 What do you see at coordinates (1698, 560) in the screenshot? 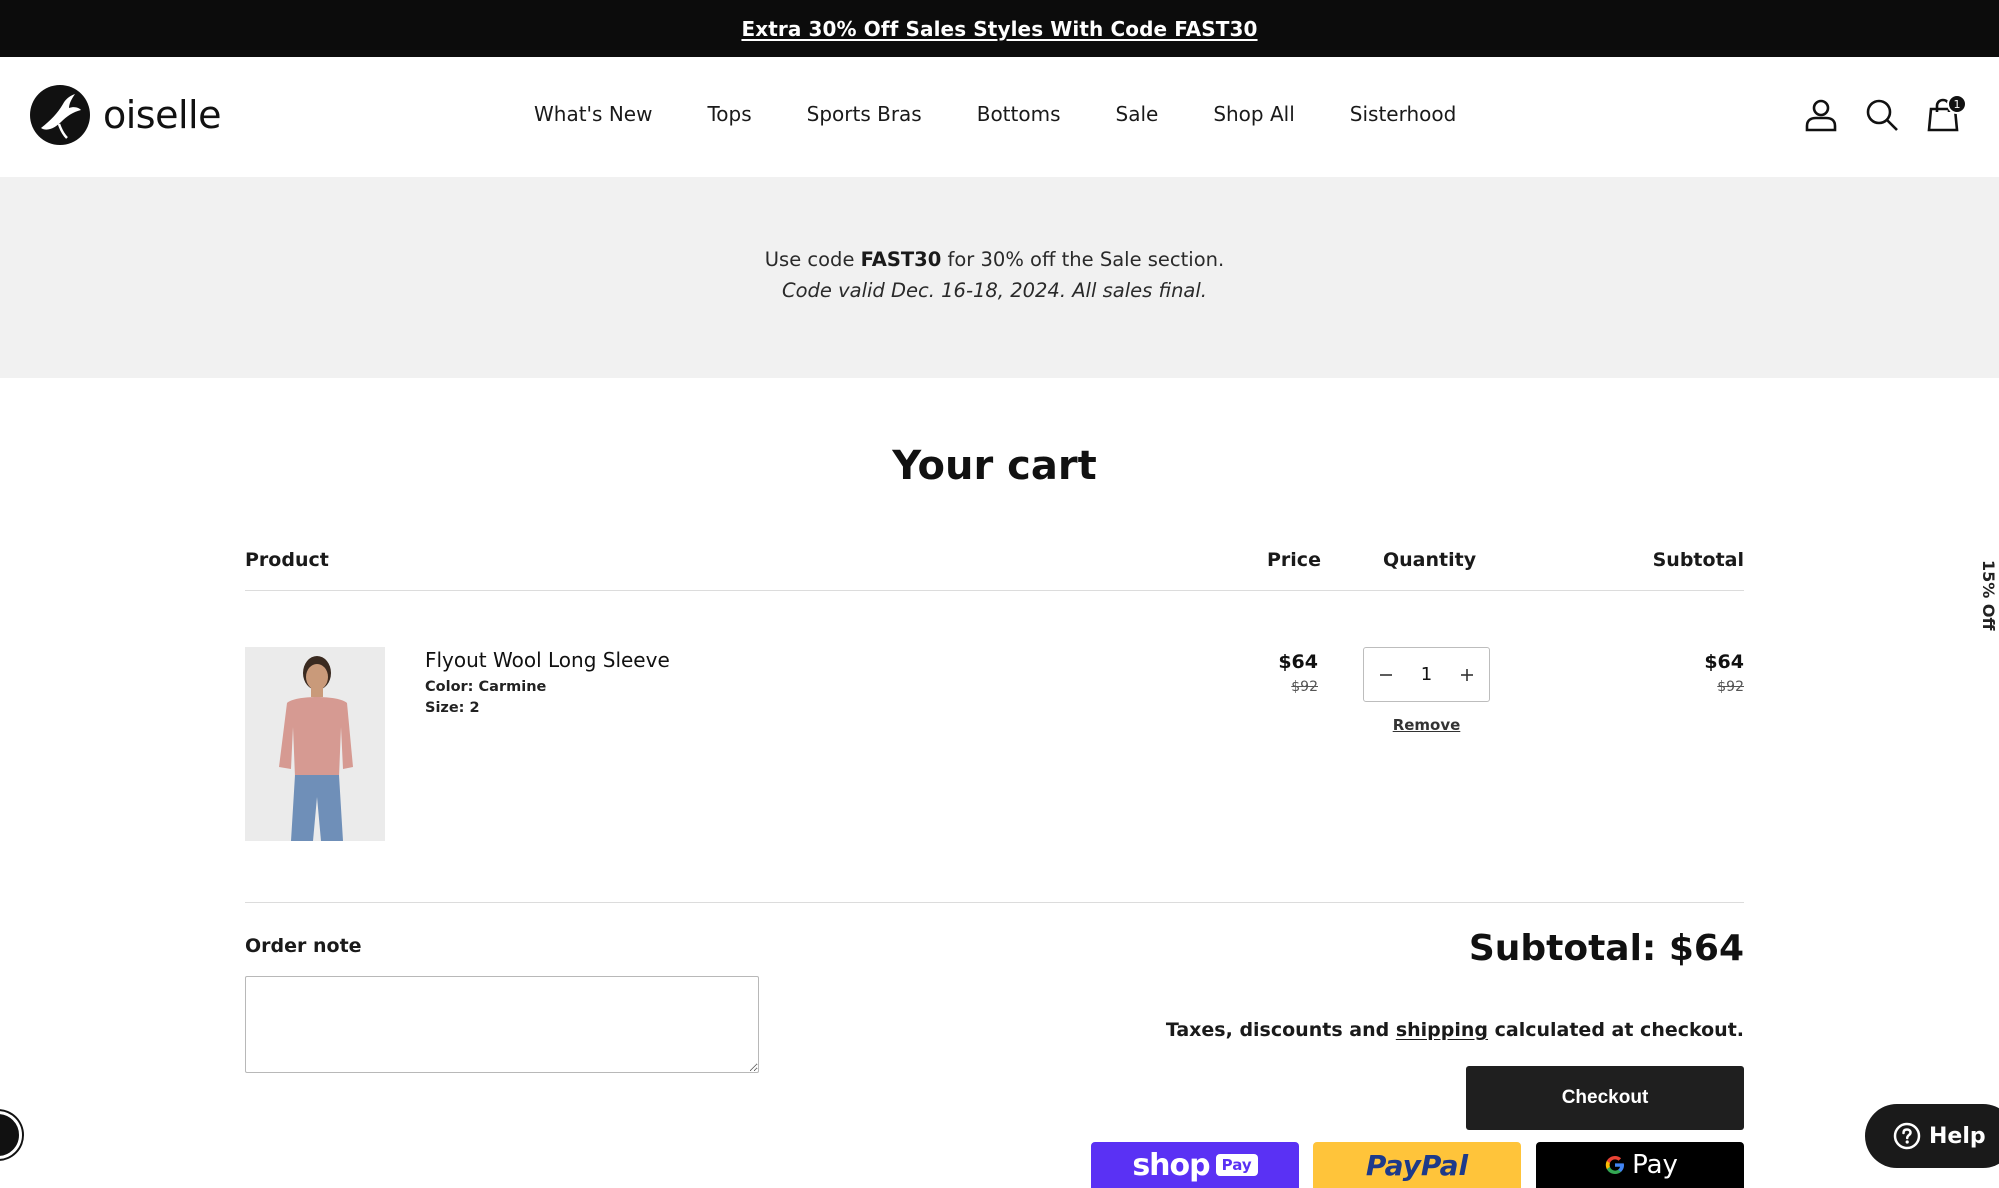
I see `column-header-subtotal: Subtotal` at bounding box center [1698, 560].